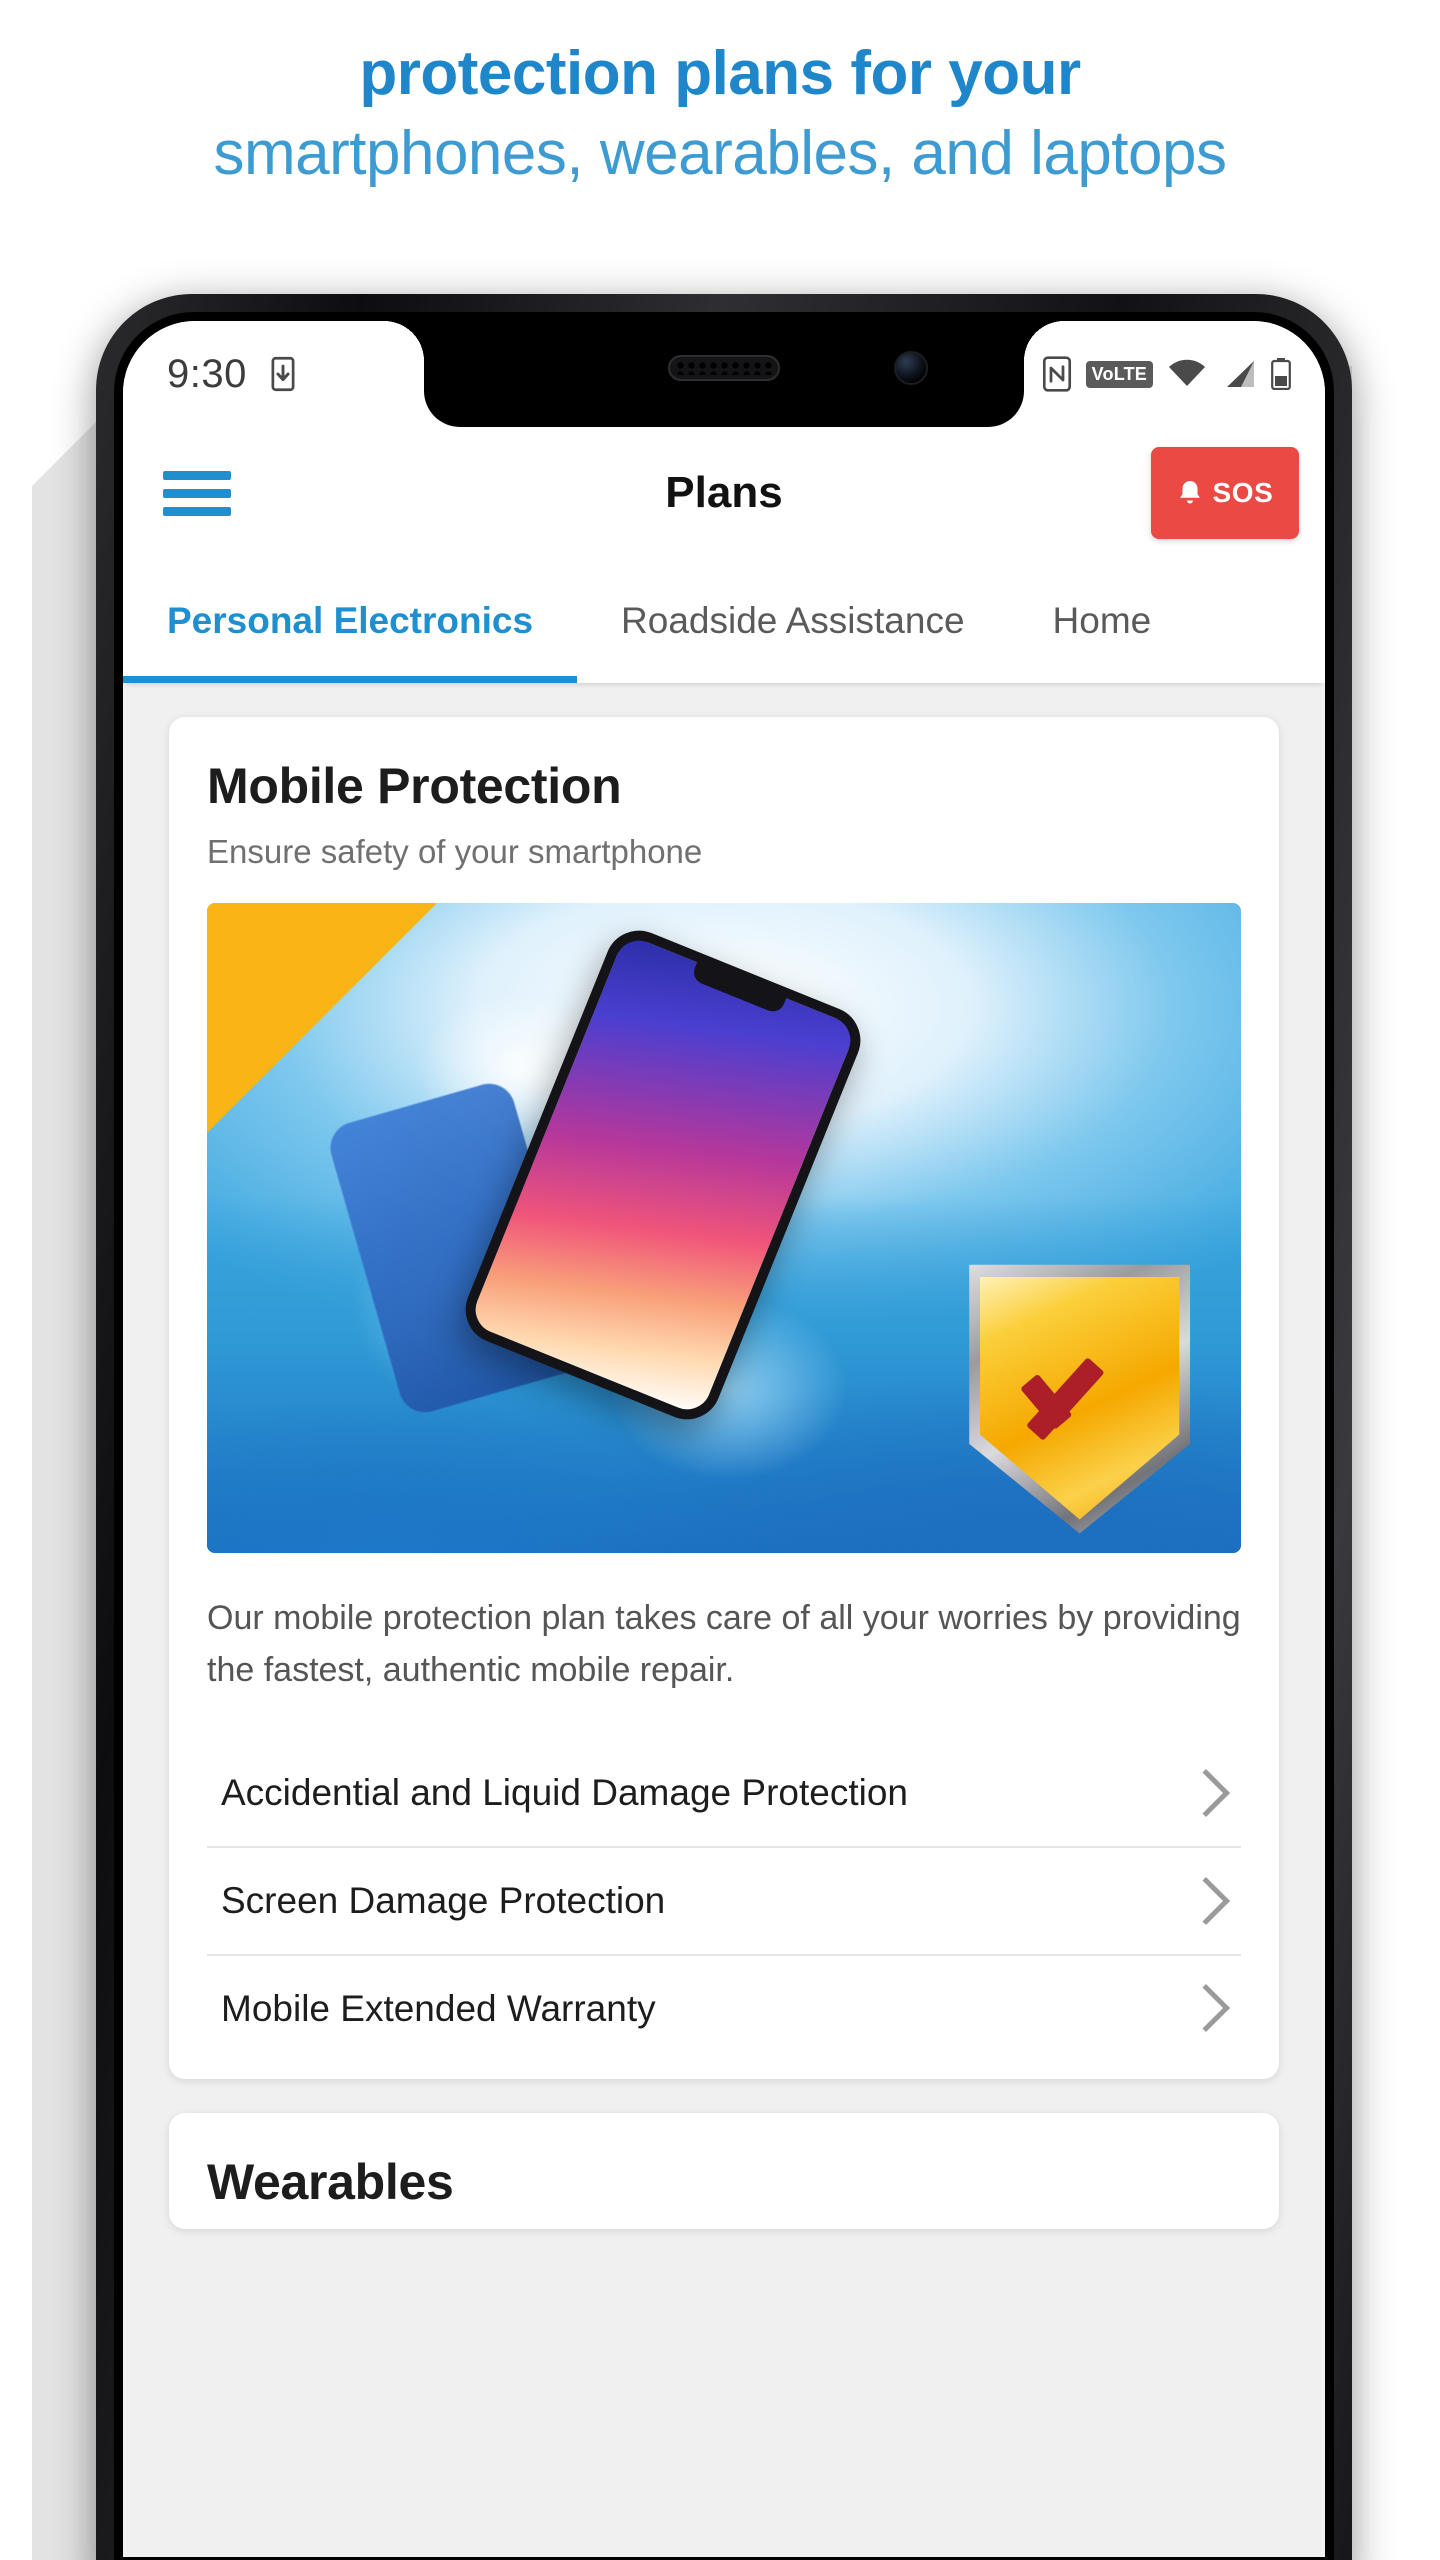  What do you see at coordinates (443, 1900) in the screenshot?
I see `list-item-label: Screen Damage Protection` at bounding box center [443, 1900].